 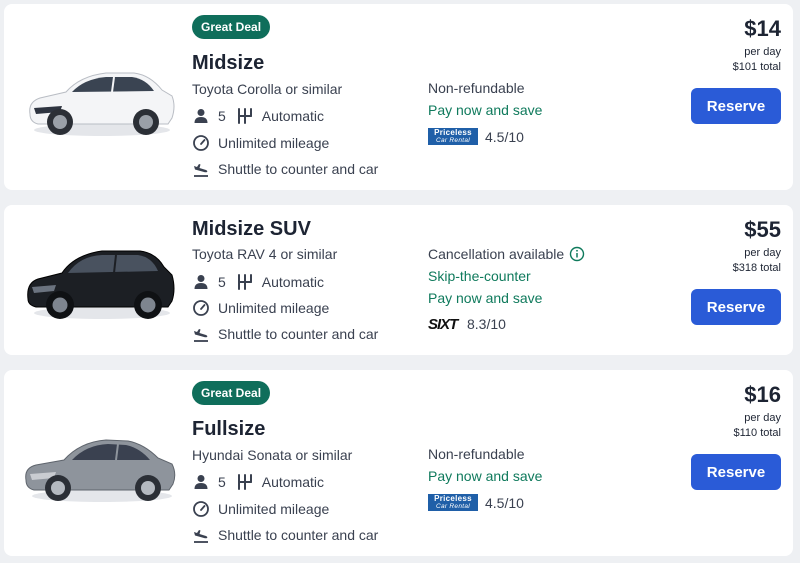 What do you see at coordinates (762, 229) in the screenshot?
I see `daily-price: $55` at bounding box center [762, 229].